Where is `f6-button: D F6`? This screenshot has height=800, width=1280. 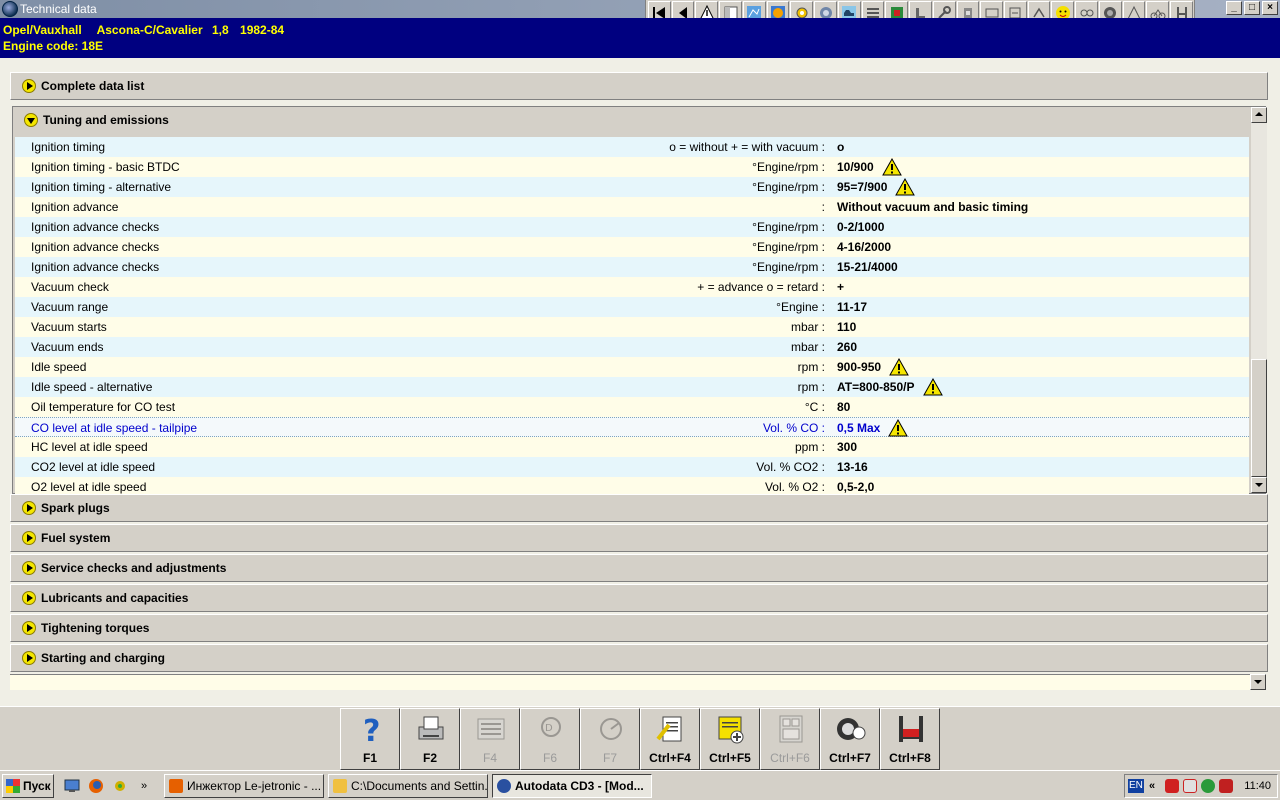 f6-button: D F6 is located at coordinates (550, 739).